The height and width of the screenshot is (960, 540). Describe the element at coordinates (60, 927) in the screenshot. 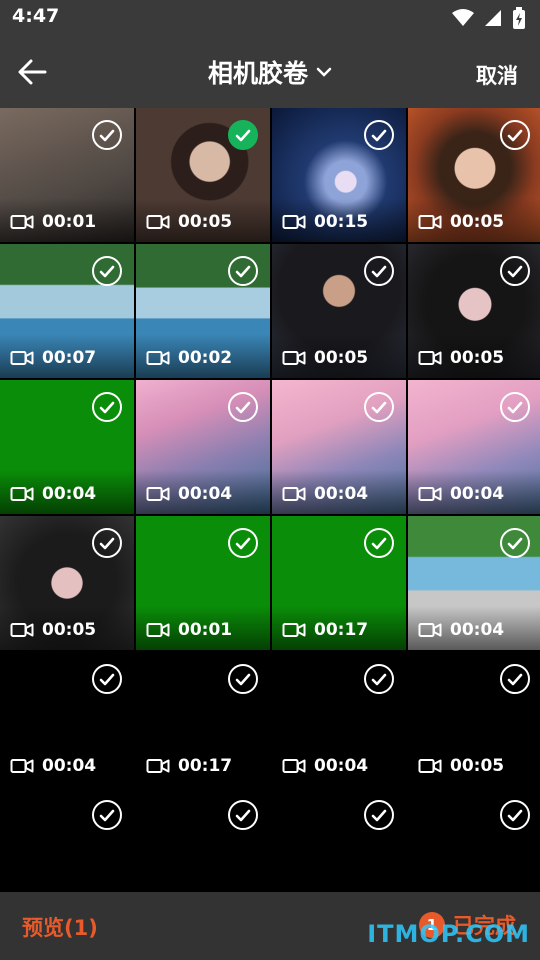

I see `preview-button: 预览(1)` at that location.